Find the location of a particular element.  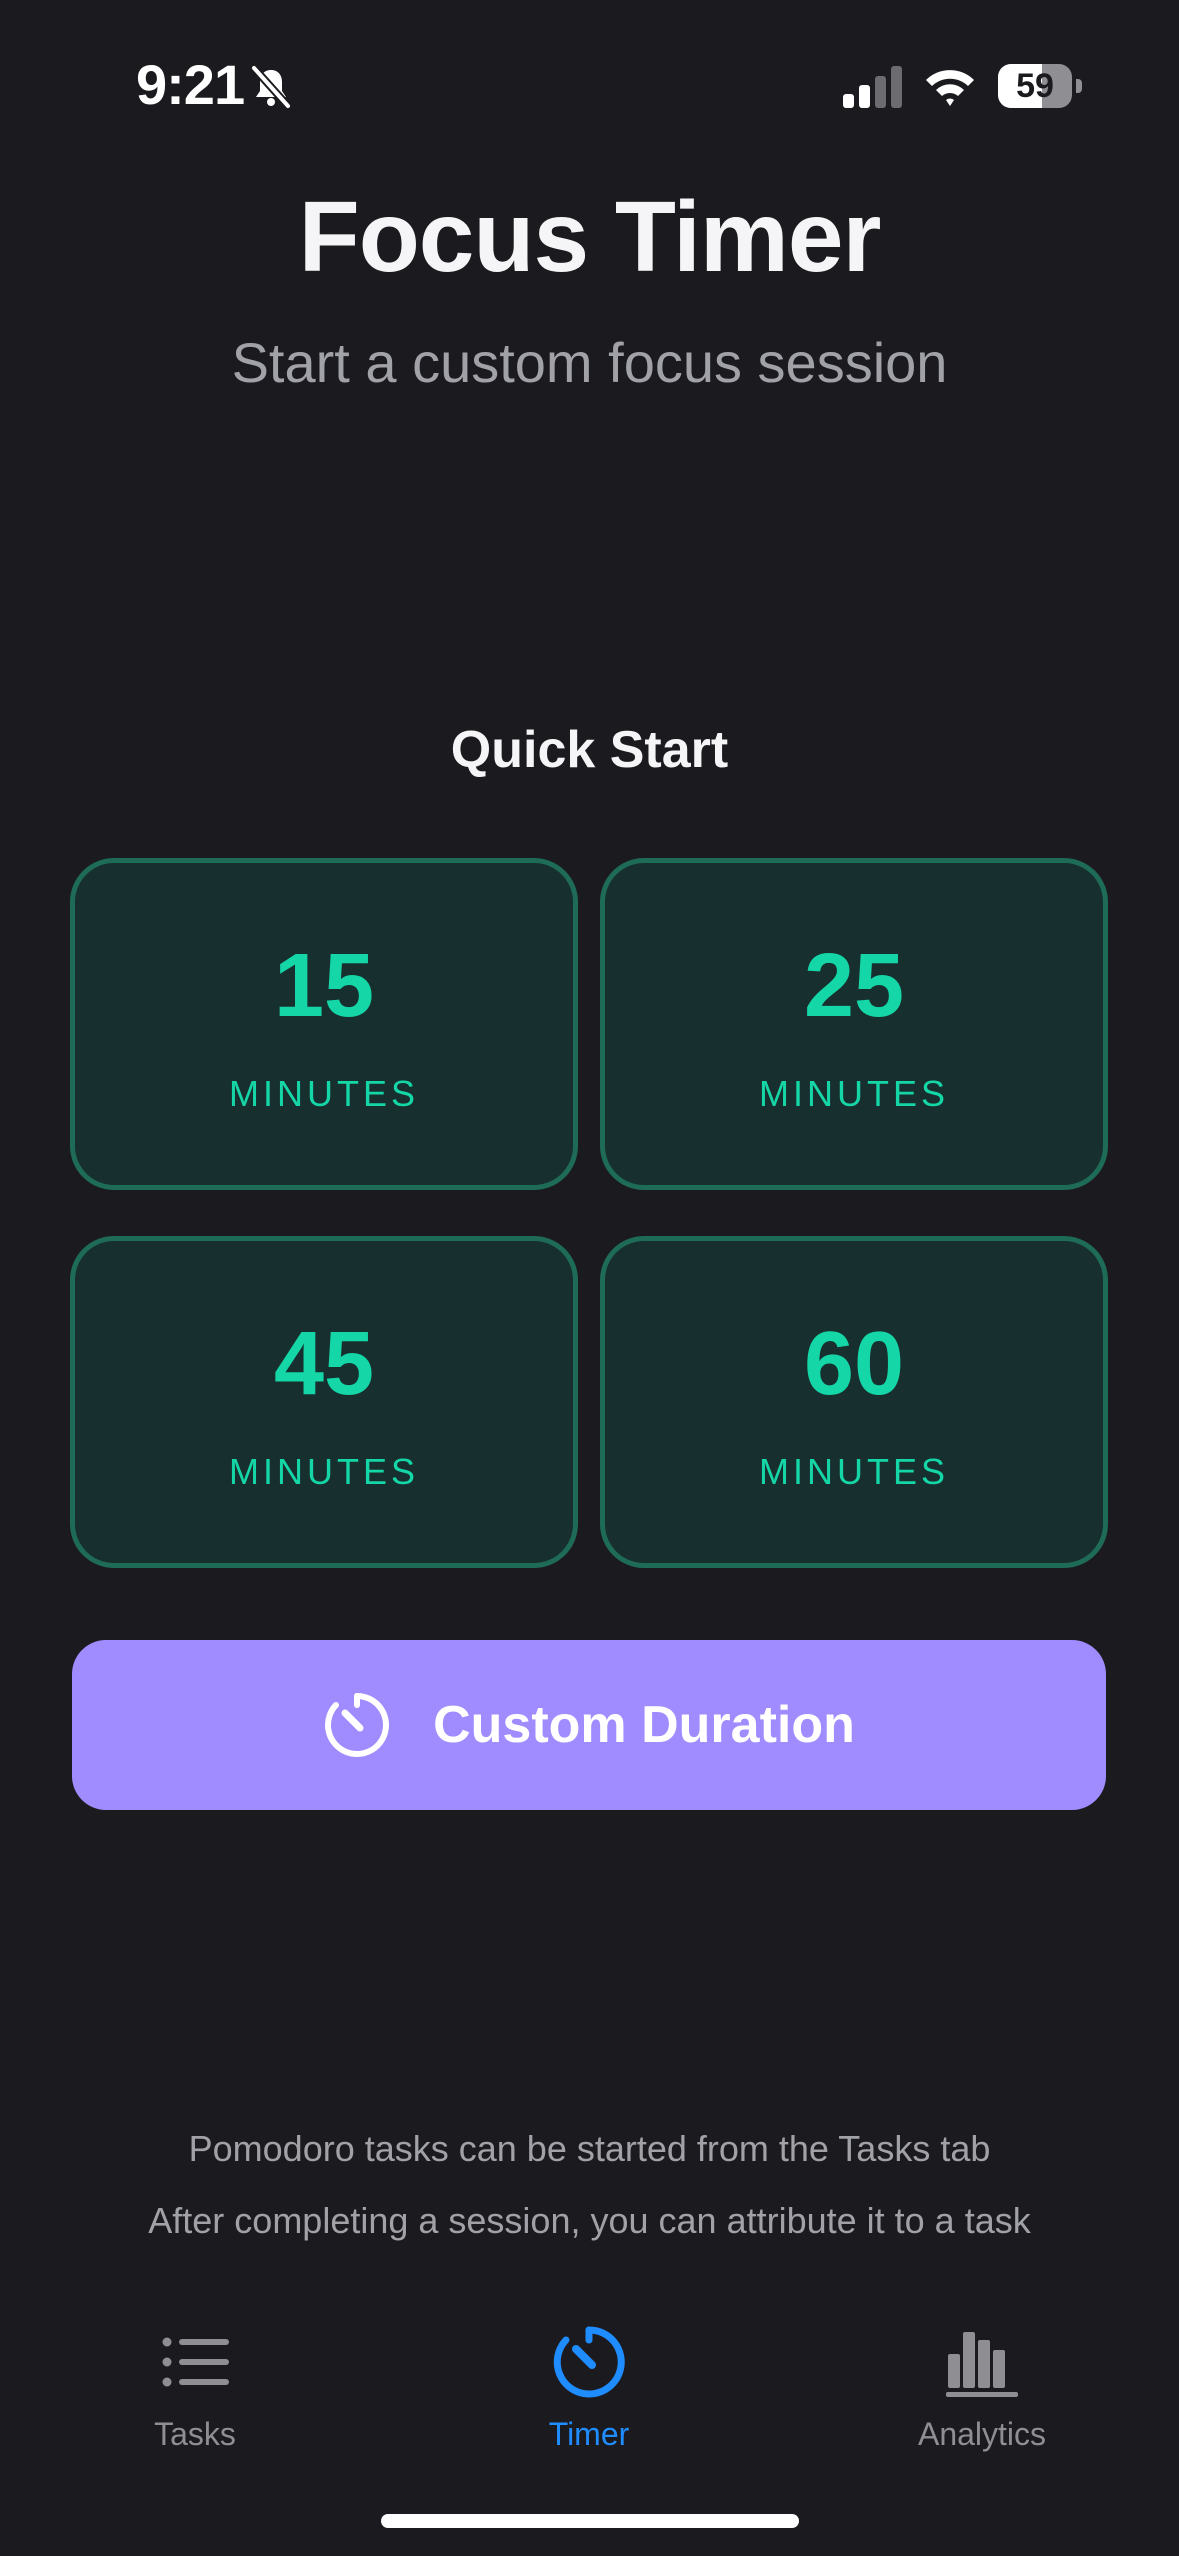

page-subtitle: Start a custom focus session is located at coordinates (589, 362).